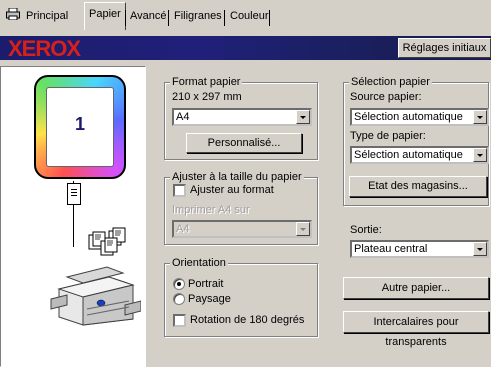  What do you see at coordinates (444, 48) in the screenshot?
I see `reset-defaults-button: Réglages initiaux` at bounding box center [444, 48].